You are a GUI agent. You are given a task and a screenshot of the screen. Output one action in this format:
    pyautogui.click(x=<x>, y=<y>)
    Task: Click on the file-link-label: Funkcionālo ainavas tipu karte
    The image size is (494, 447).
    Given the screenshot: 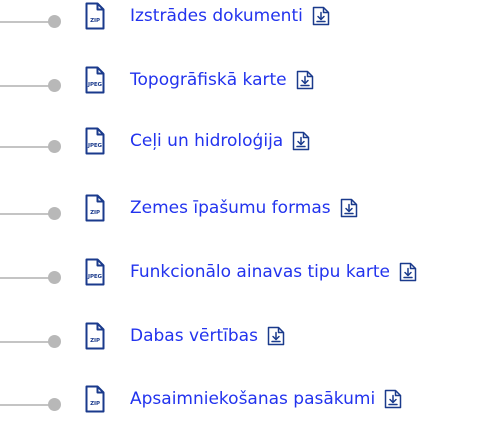 What is the action you would take?
    pyautogui.click(x=260, y=272)
    